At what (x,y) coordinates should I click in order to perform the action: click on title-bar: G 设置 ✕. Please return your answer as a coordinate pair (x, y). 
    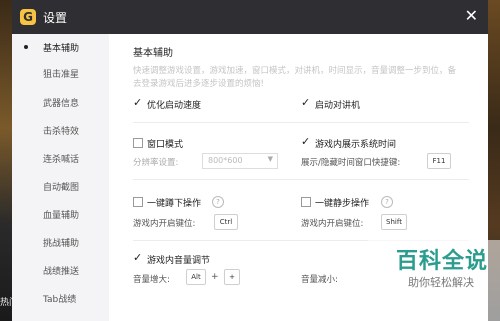
    Looking at the image, I should click on (250, 17).